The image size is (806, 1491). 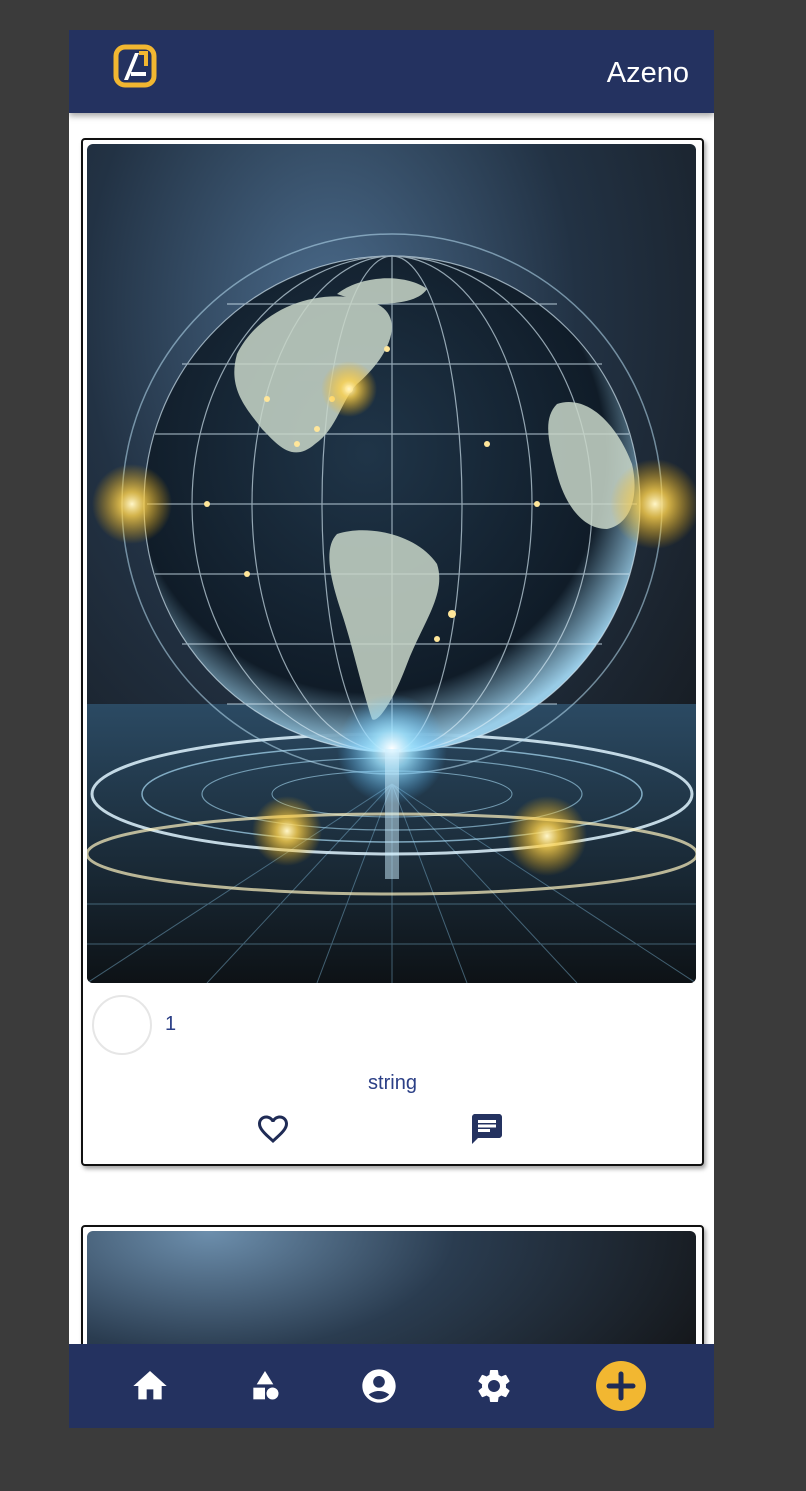 What do you see at coordinates (170, 1024) in the screenshot?
I see `post-author: 1` at bounding box center [170, 1024].